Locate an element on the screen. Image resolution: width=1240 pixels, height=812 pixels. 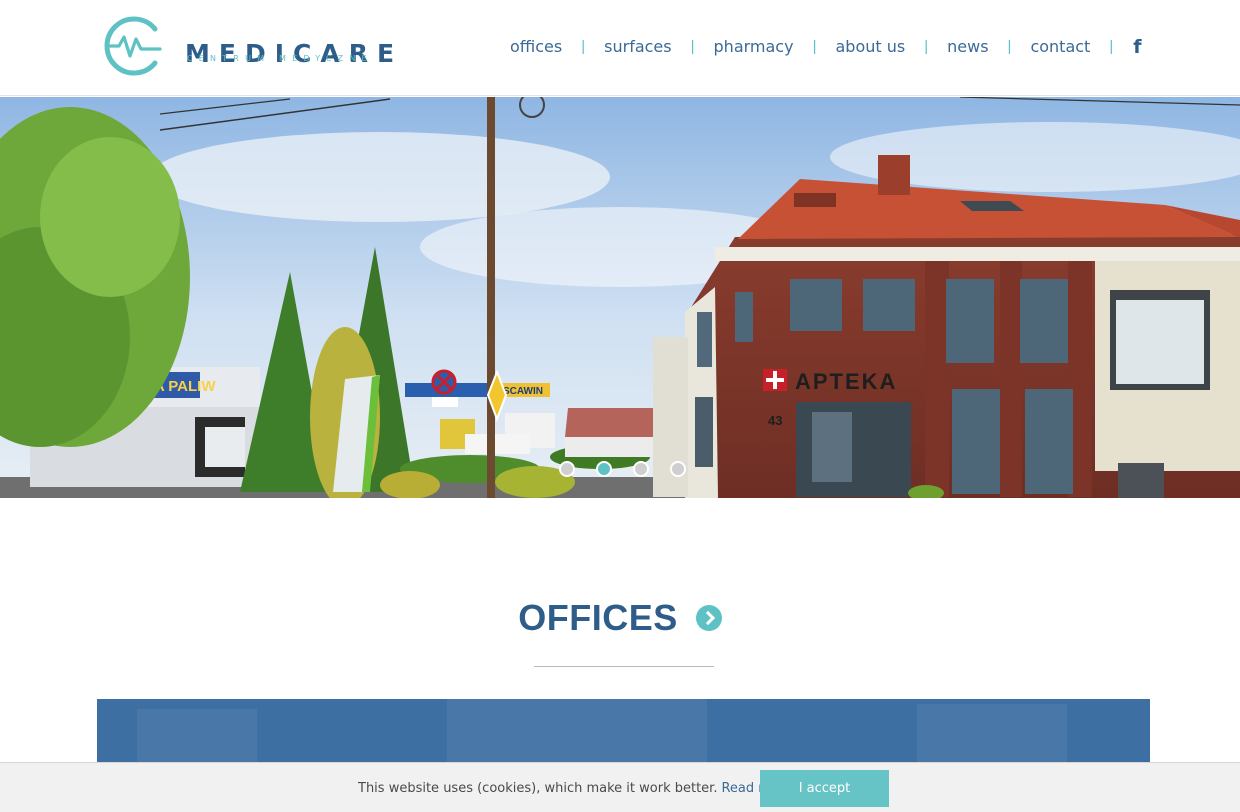
offices-heading: OFFICES is located at coordinates (620, 618).